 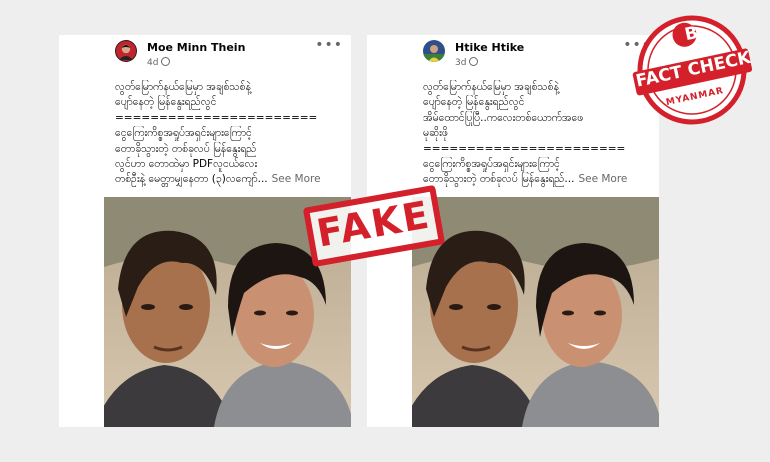 What do you see at coordinates (692, 70) in the screenshot?
I see `fact-check-badge: B FACT CHECK MYANMAR` at bounding box center [692, 70].